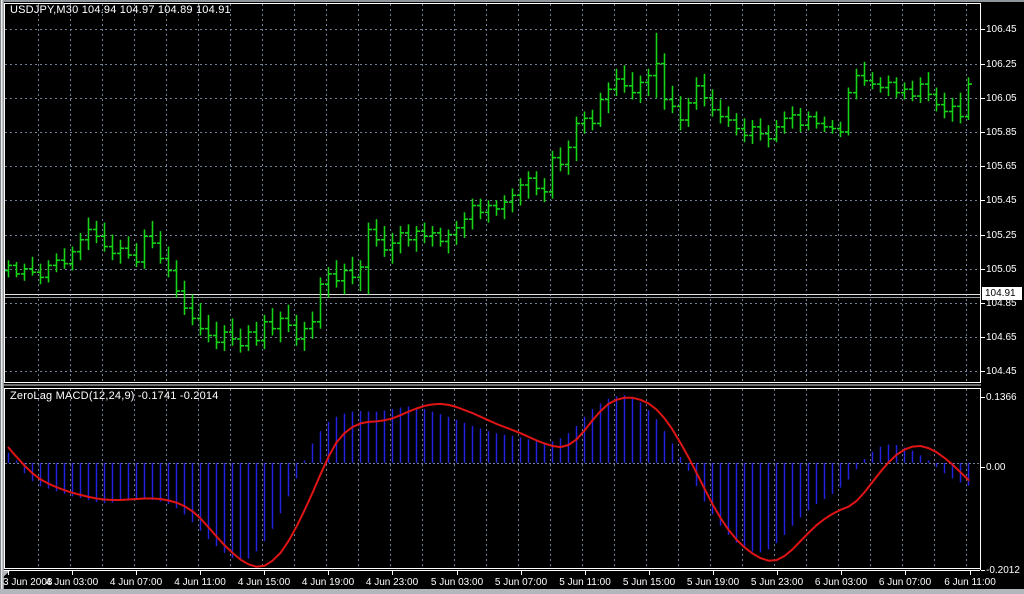 This screenshot has width=1024, height=594. What do you see at coordinates (1001, 166) in the screenshot?
I see `price-tick-label: 105.65` at bounding box center [1001, 166].